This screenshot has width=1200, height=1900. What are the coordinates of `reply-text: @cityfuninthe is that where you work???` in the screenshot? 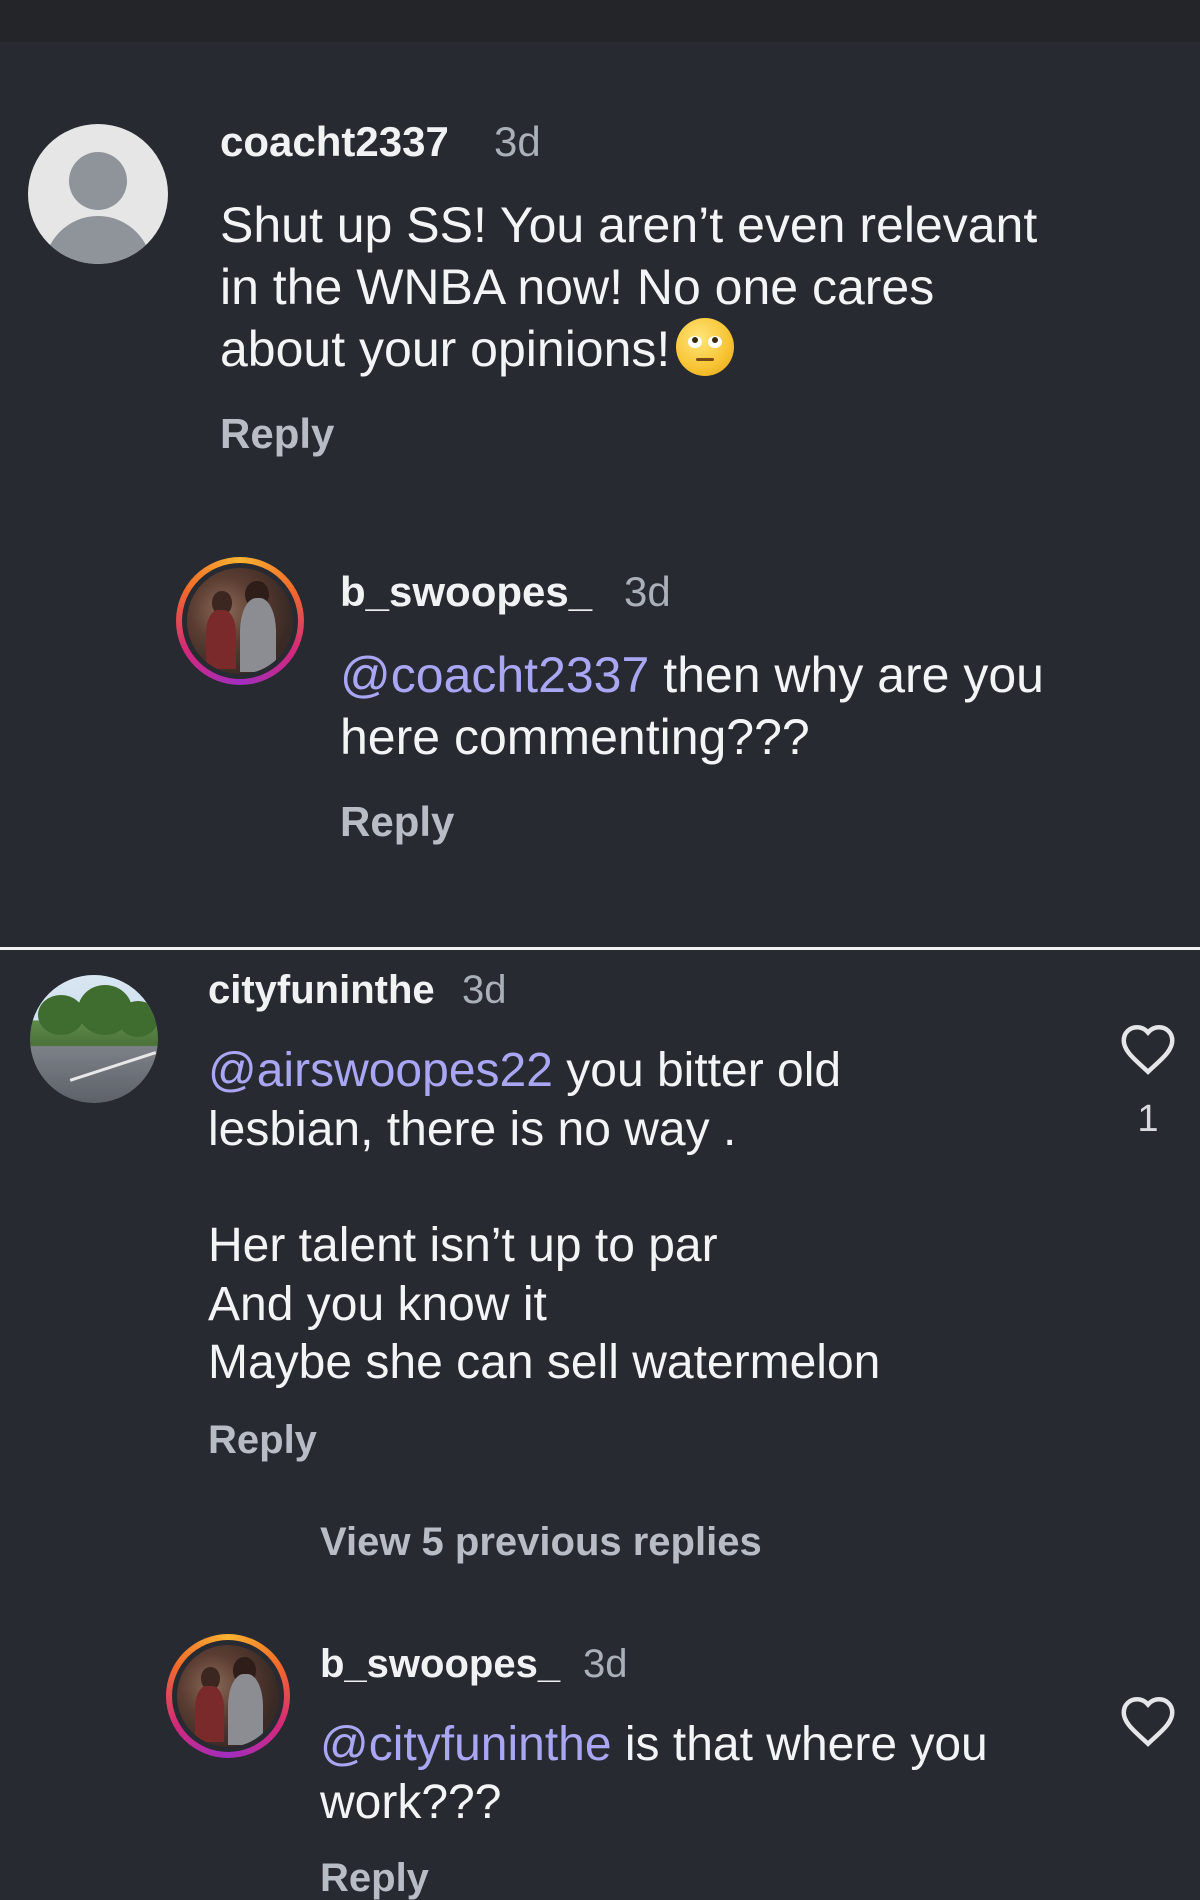 It's located at (654, 1773).